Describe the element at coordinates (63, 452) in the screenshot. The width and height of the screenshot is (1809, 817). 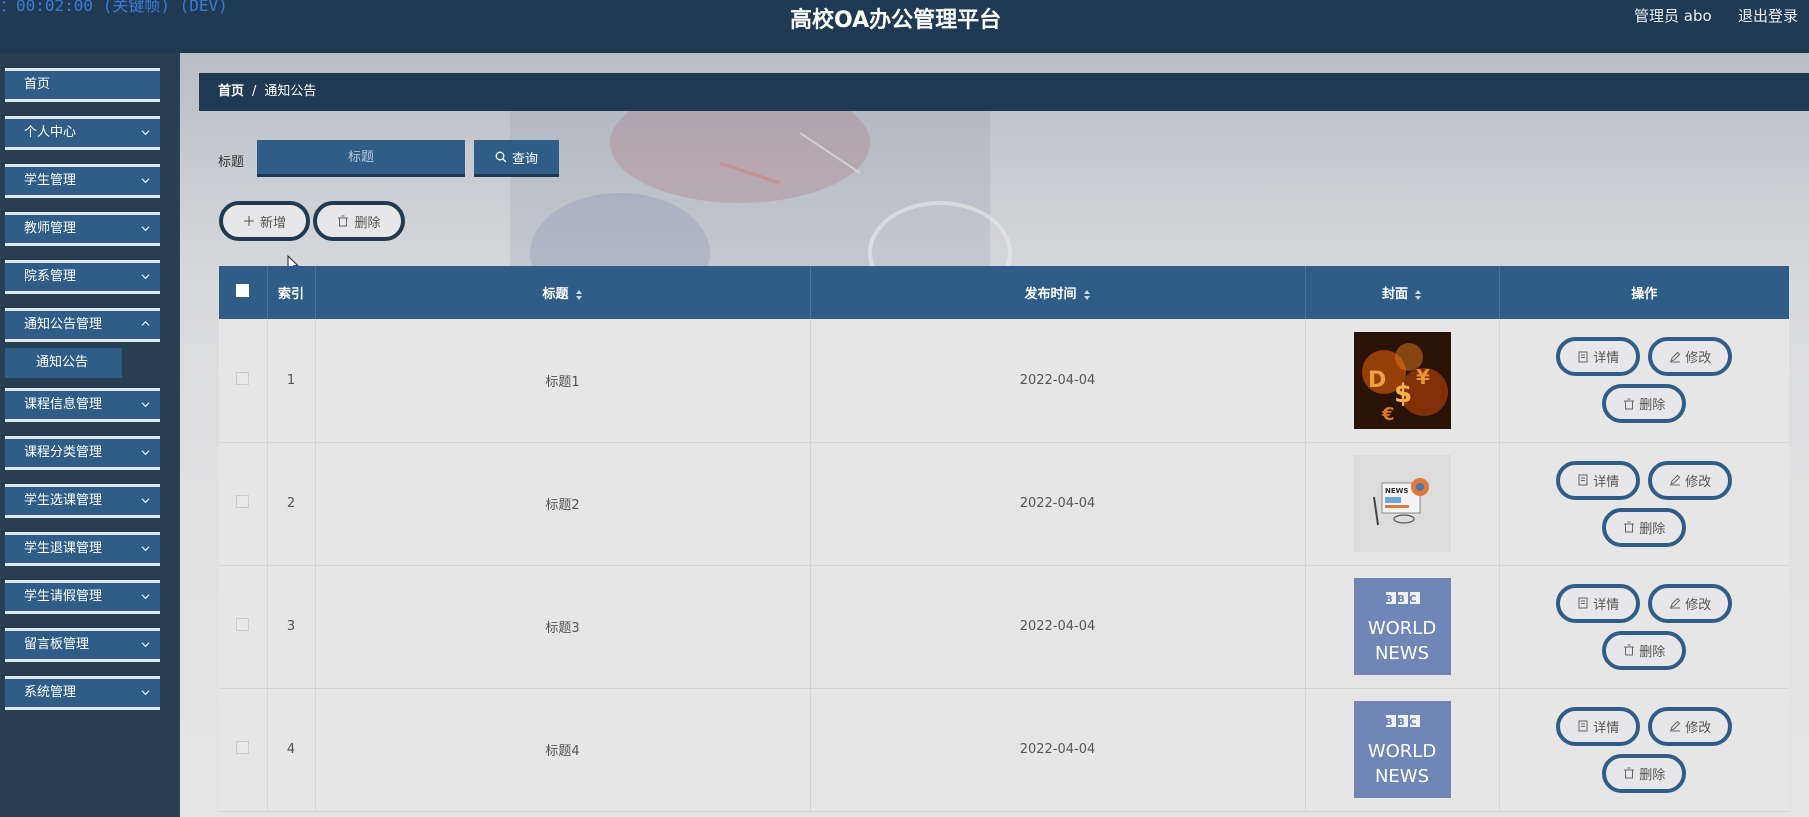
I see `sidebar-item-label: 课程分类管理` at that location.